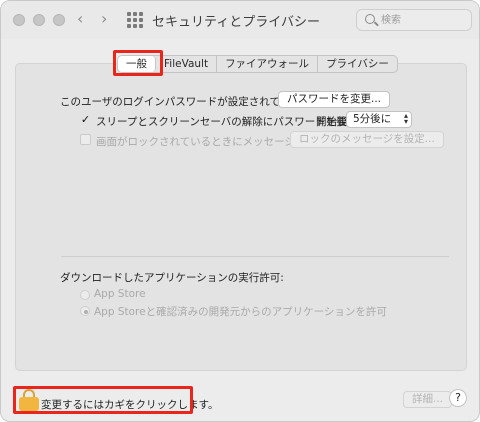 This screenshot has height=422, width=480. Describe the element at coordinates (424, 20) in the screenshot. I see `search-input` at that location.